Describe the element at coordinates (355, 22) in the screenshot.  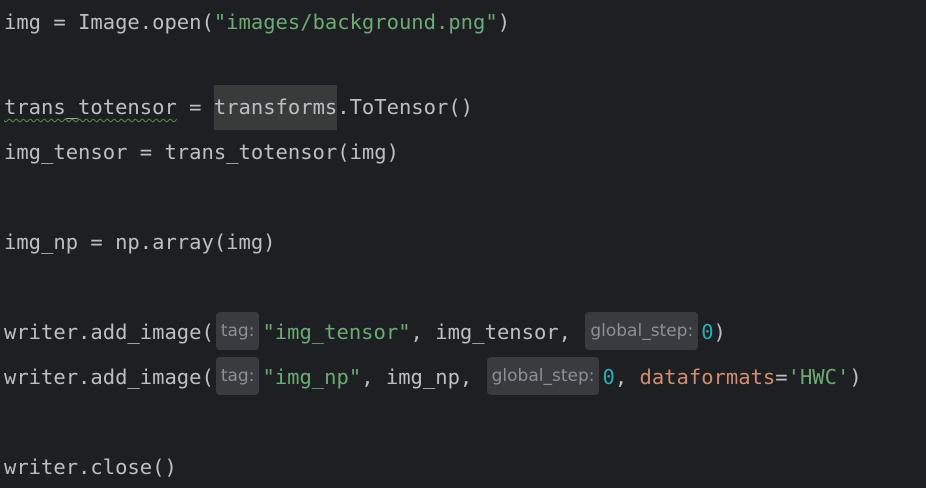
I see `path-string: "images/background.png"` at that location.